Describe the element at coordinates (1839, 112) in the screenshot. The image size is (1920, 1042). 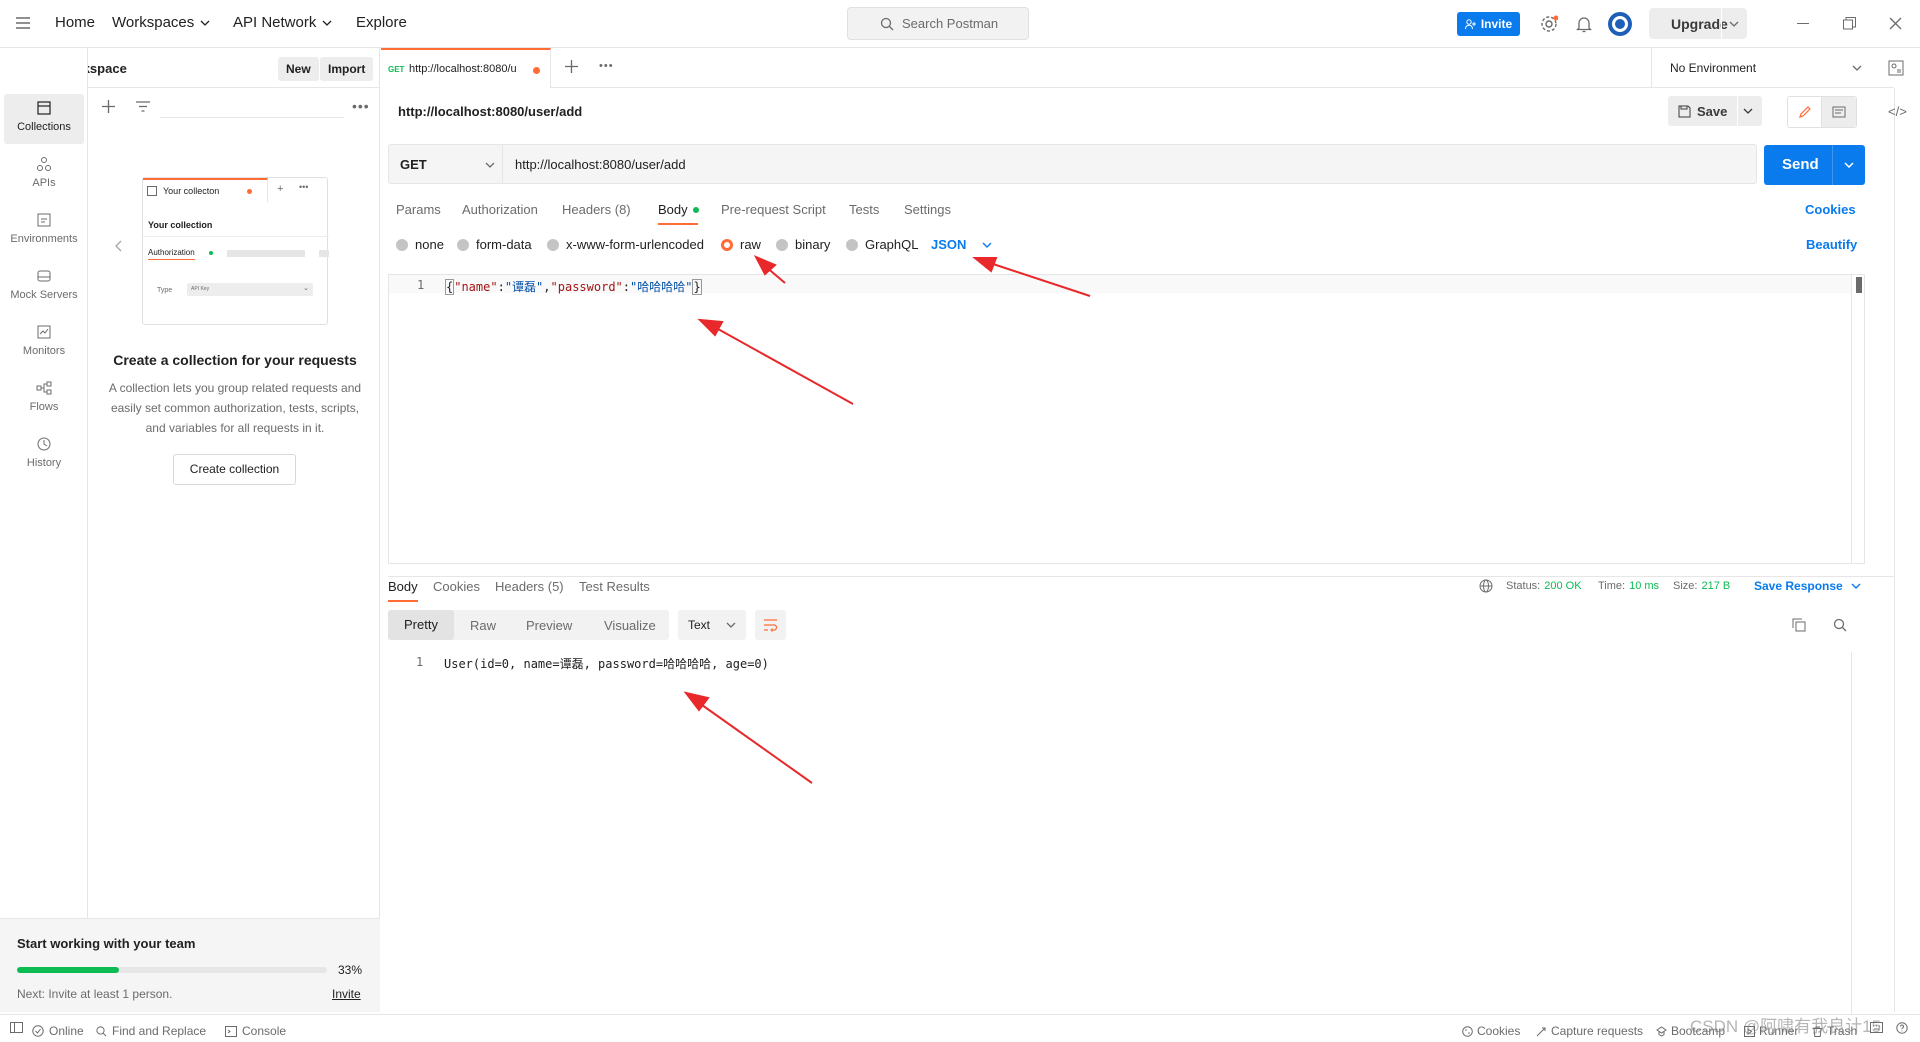
I see `documentation-icon` at that location.